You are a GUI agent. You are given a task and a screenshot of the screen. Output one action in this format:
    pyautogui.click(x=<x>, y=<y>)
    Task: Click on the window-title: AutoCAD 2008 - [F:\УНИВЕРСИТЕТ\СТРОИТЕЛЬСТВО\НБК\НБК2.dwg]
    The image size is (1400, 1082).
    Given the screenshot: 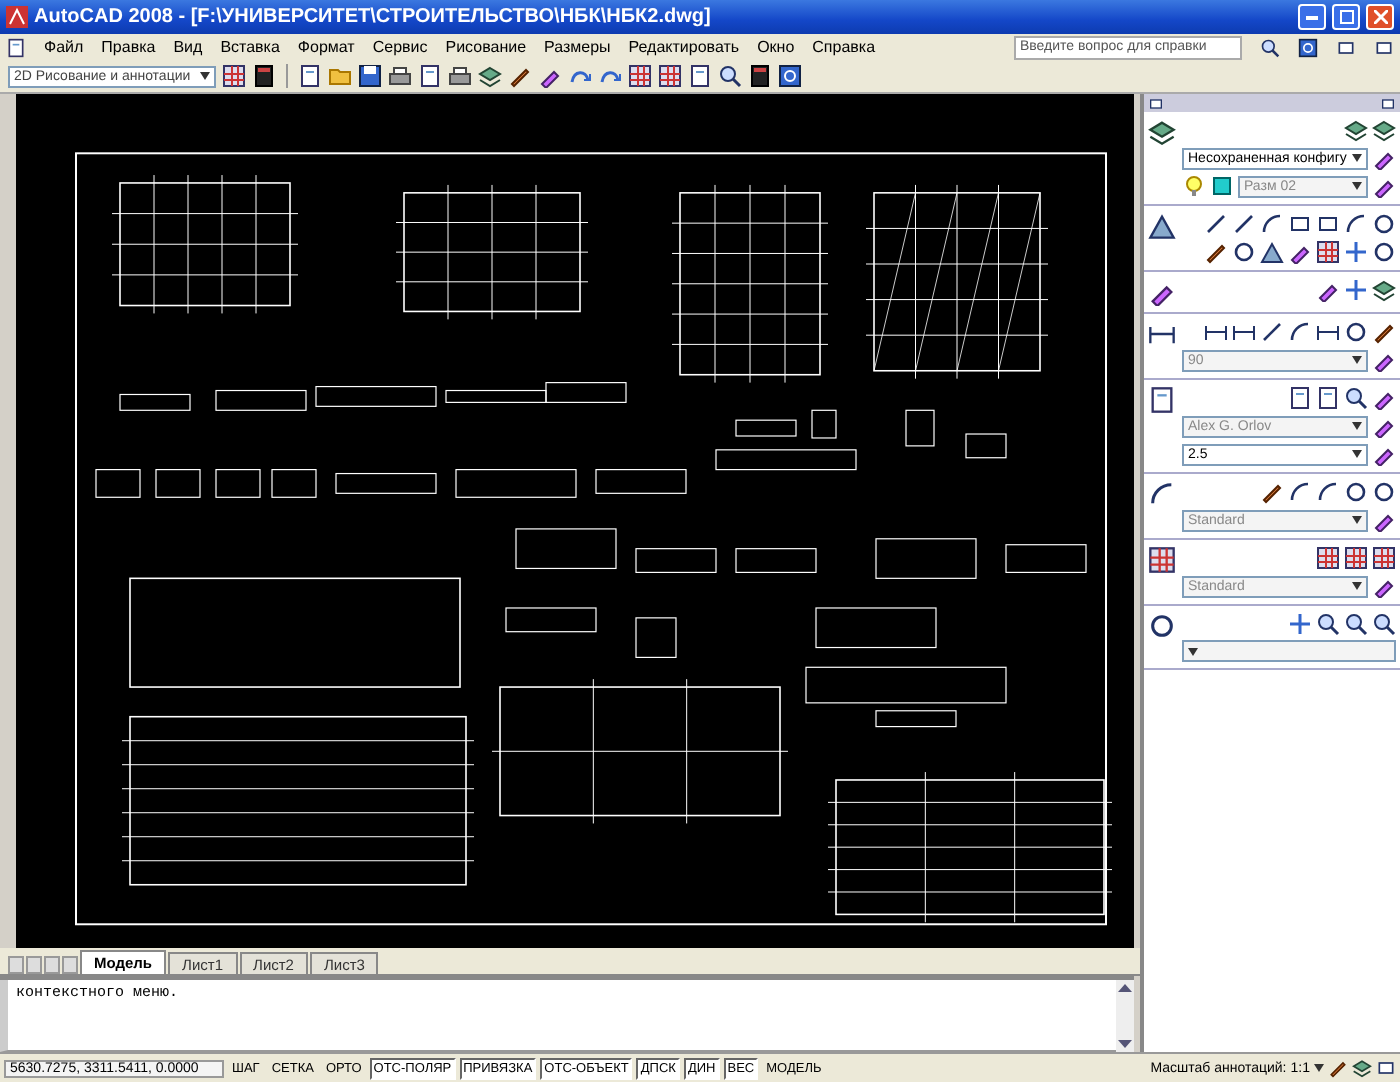 What is the action you would take?
    pyautogui.click(x=373, y=17)
    